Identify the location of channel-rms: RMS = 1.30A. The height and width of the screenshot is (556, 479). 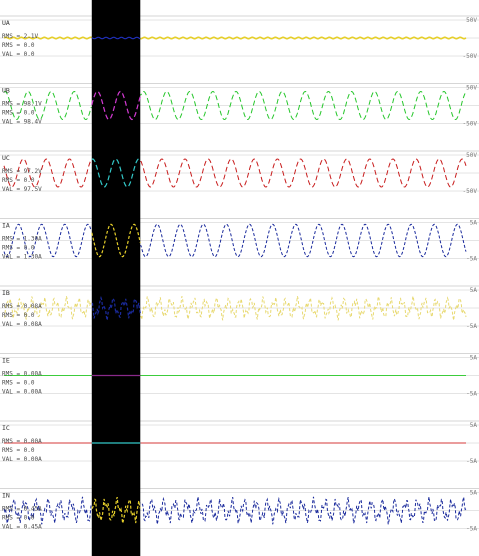
(22, 239).